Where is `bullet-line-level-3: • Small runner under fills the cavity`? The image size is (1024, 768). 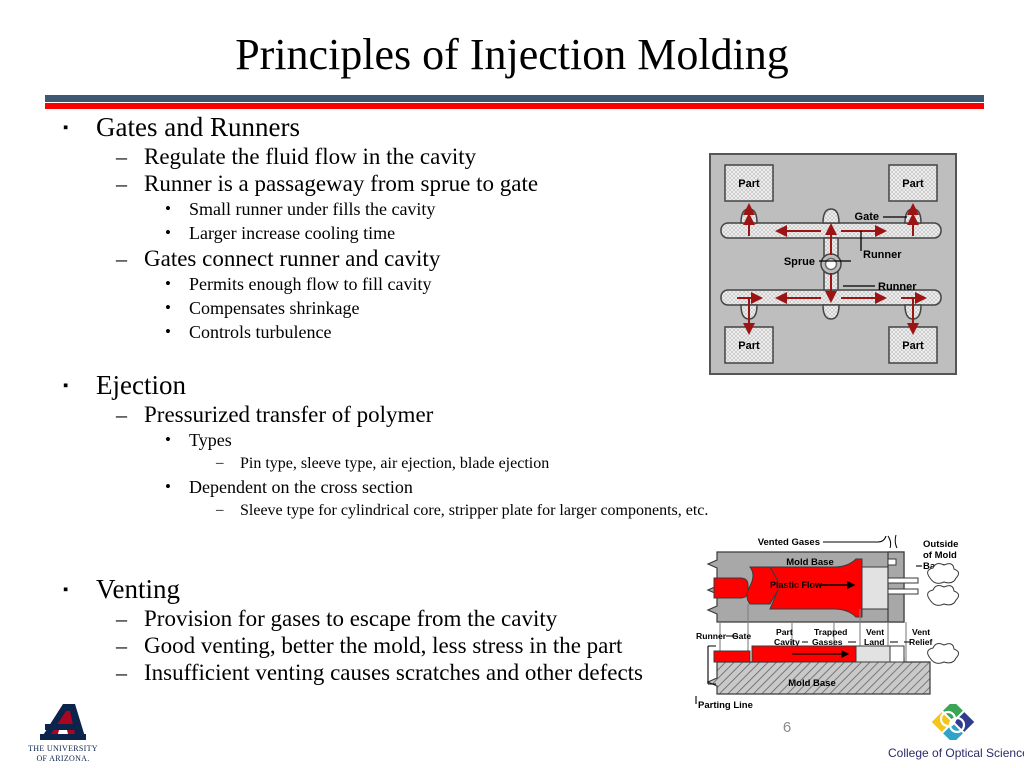 bullet-line-level-3: • Small runner under fills the cavity is located at coordinates (350, 209).